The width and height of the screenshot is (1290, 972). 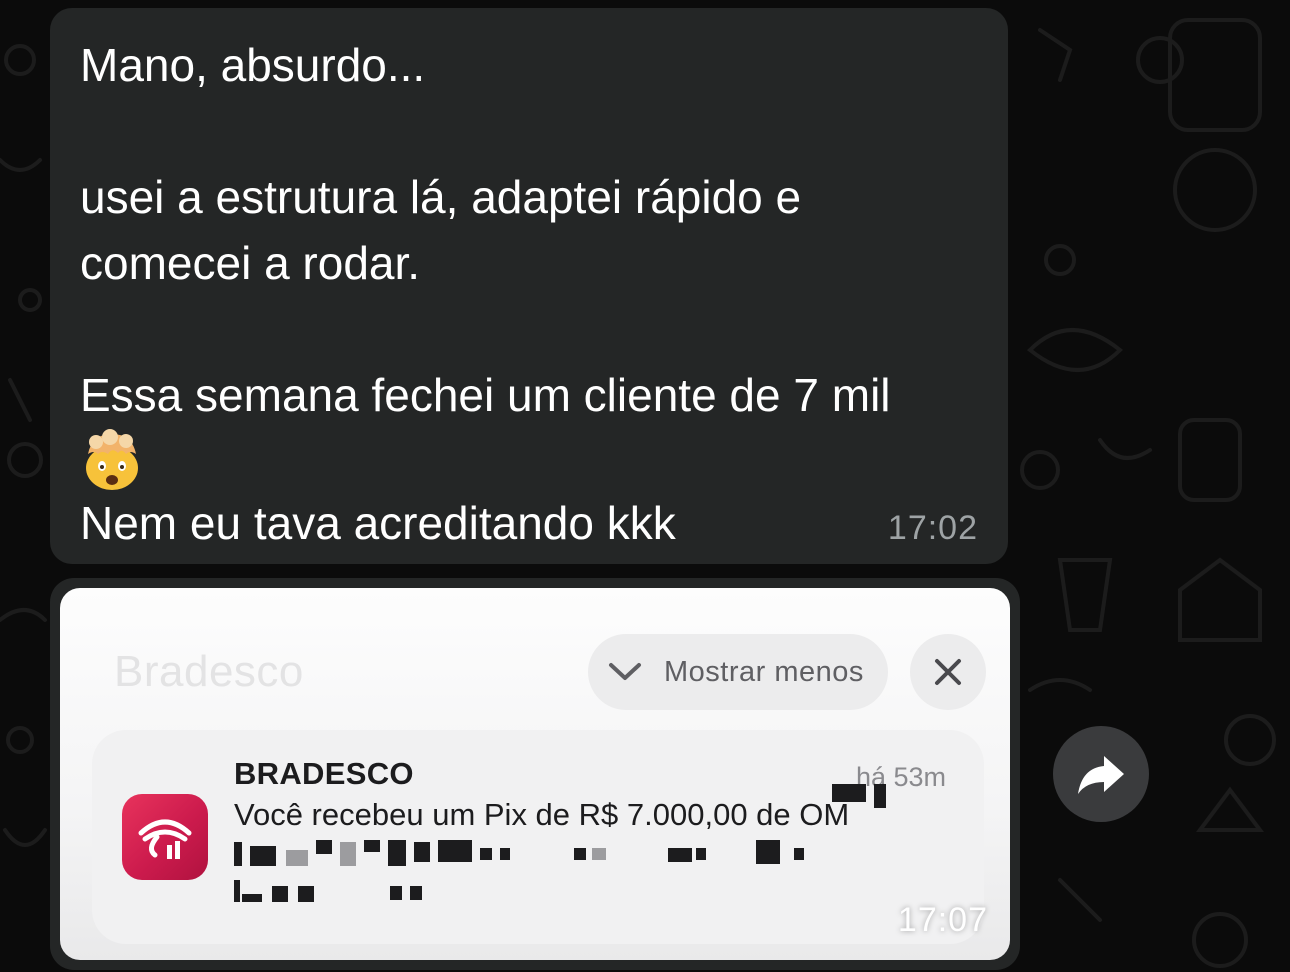 What do you see at coordinates (112, 459) in the screenshot?
I see `exploding-head-icon` at bounding box center [112, 459].